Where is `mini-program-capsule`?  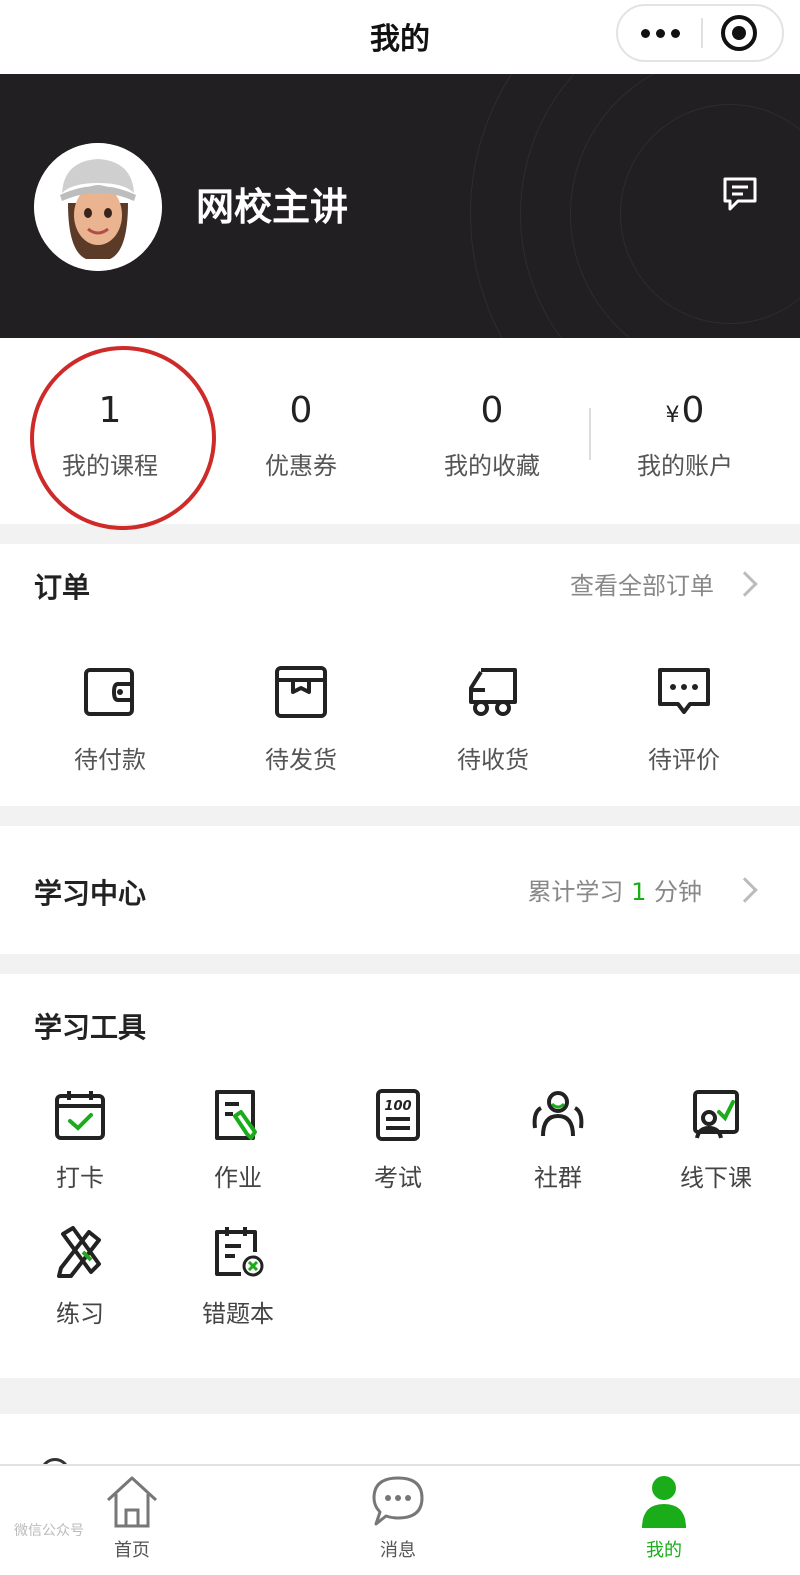 mini-program-capsule is located at coordinates (700, 33).